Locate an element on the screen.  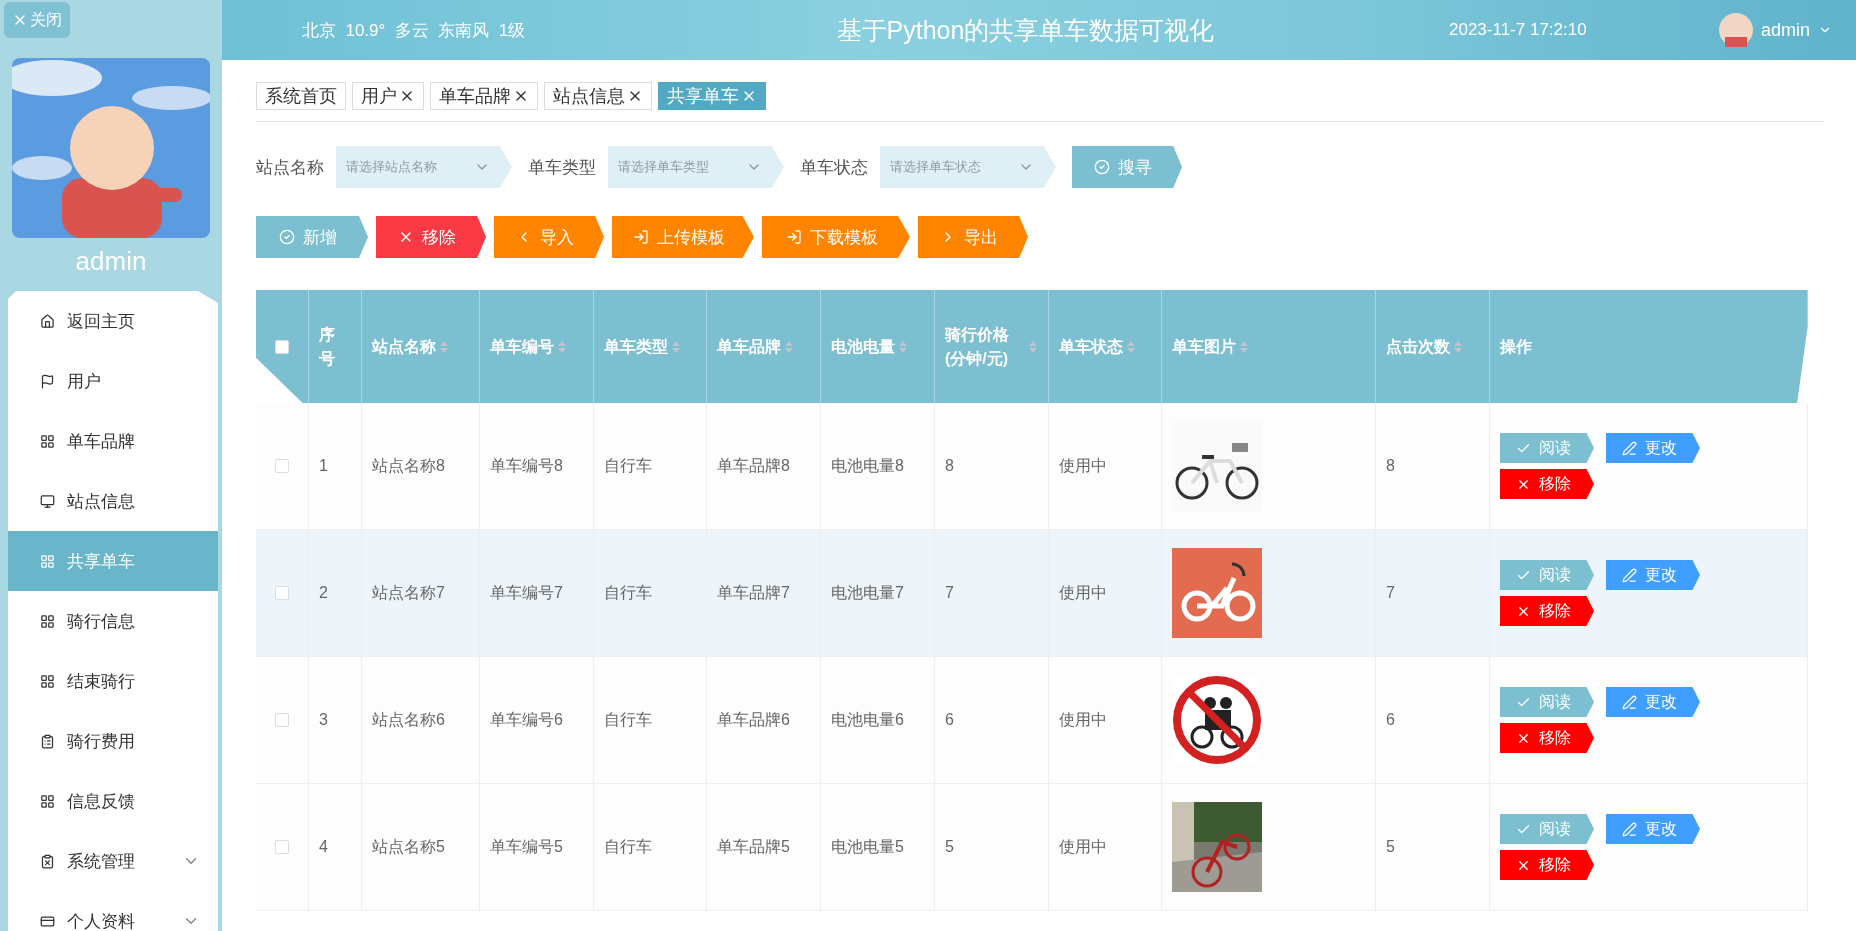
tab: 站点信息 is located at coordinates (598, 96).